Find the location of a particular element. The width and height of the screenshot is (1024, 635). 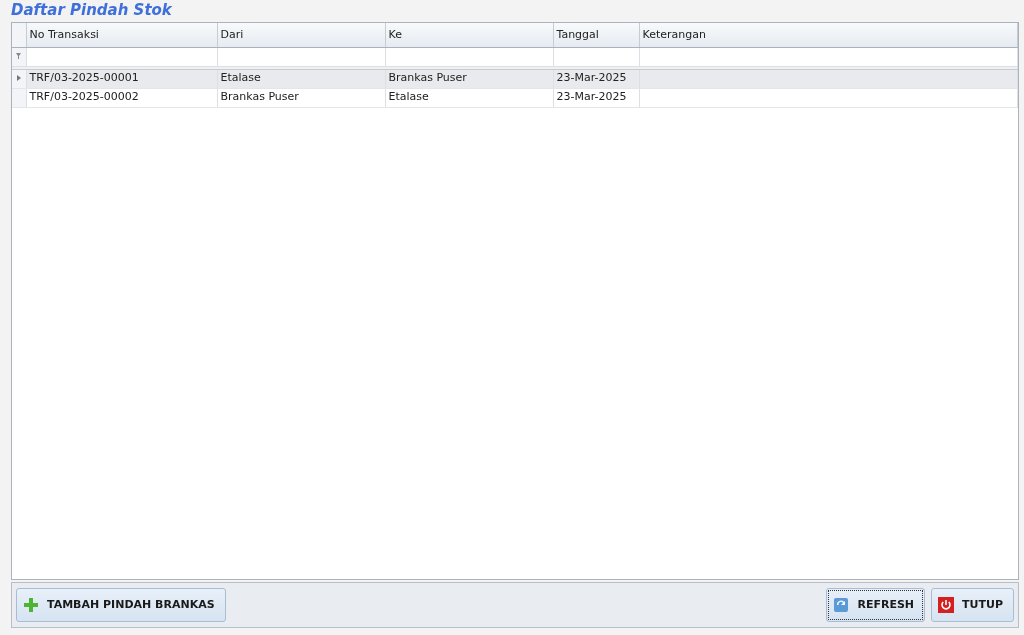

column-header: Ke is located at coordinates (469, 35).